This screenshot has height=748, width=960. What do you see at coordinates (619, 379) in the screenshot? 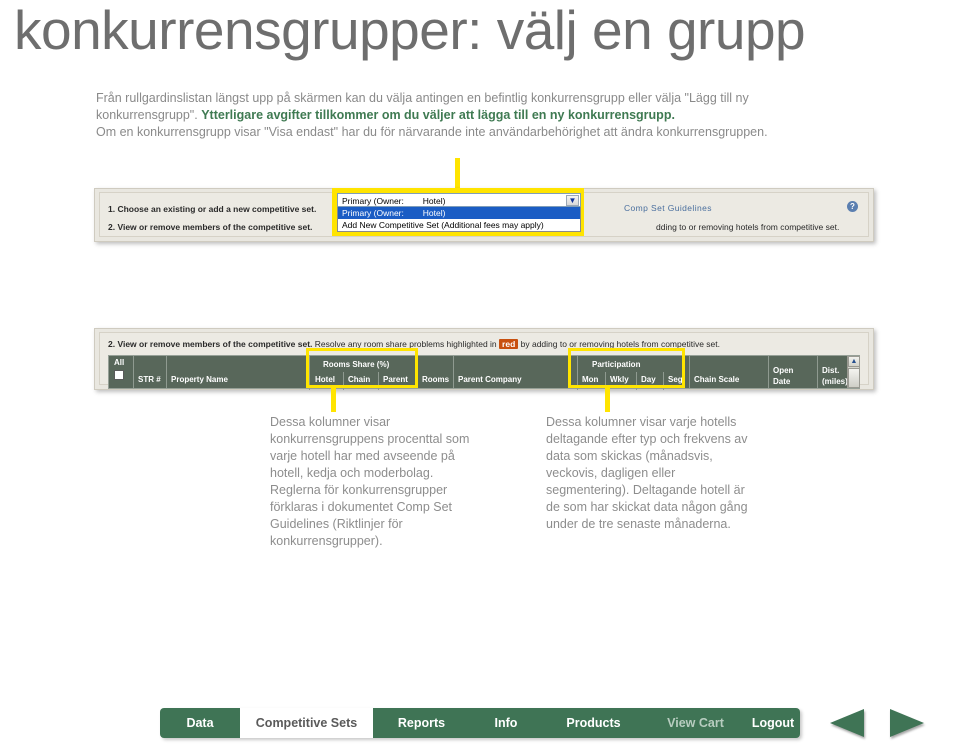
I see `column-header-wkly: Wkly` at bounding box center [619, 379].